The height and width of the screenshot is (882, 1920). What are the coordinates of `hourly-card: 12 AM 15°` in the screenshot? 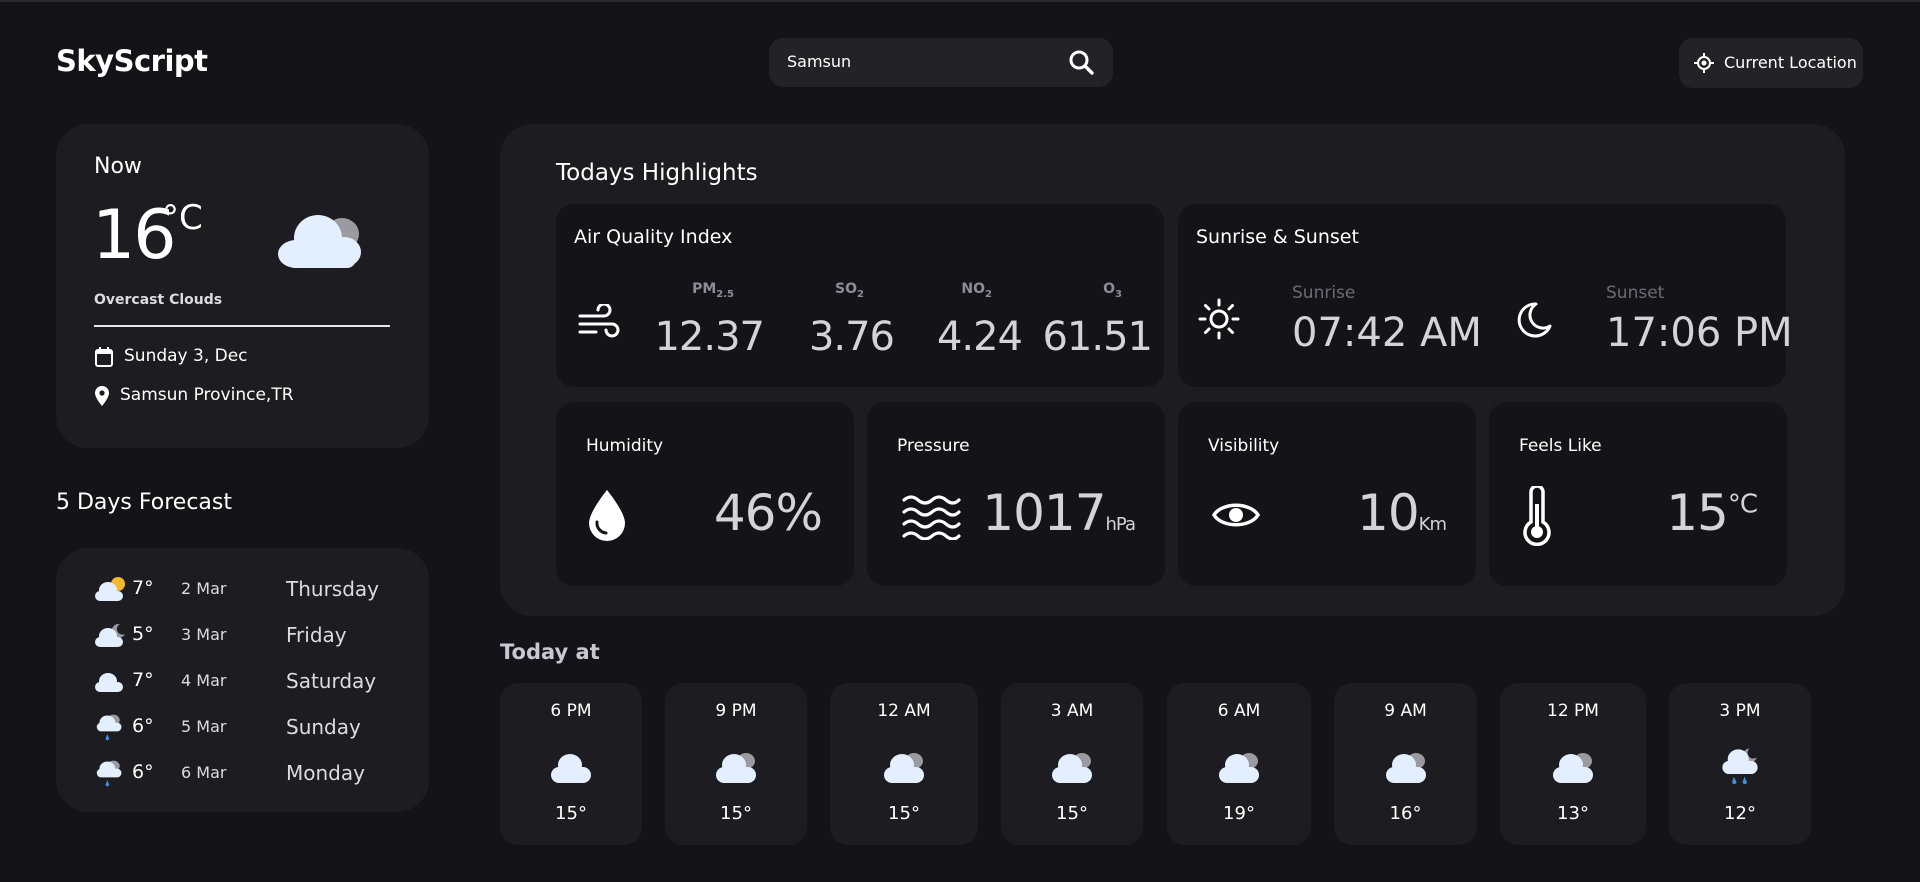 It's located at (904, 764).